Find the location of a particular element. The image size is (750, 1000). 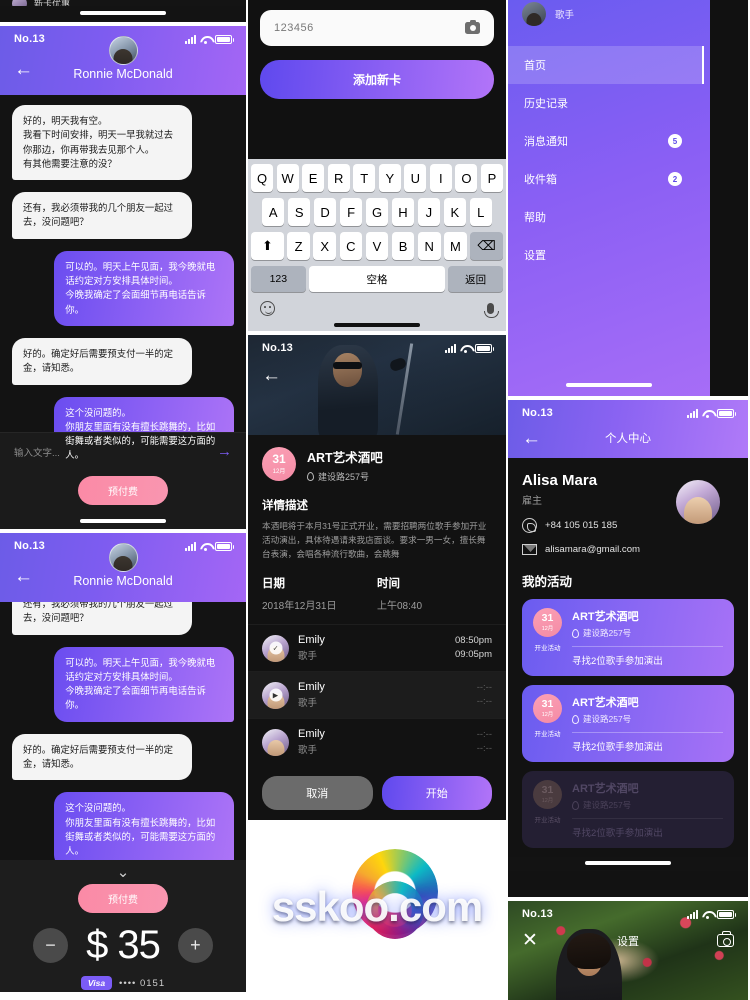

list-item: ▶ Emily 歌手 --:-- --:-- is located at coordinates (377, 695).